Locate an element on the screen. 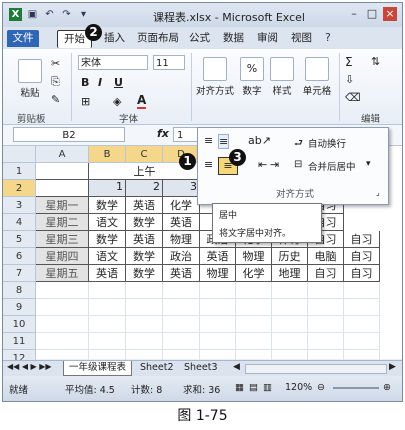 The height and width of the screenshot is (430, 405). redo-icon: ↷ is located at coordinates (66, 14).